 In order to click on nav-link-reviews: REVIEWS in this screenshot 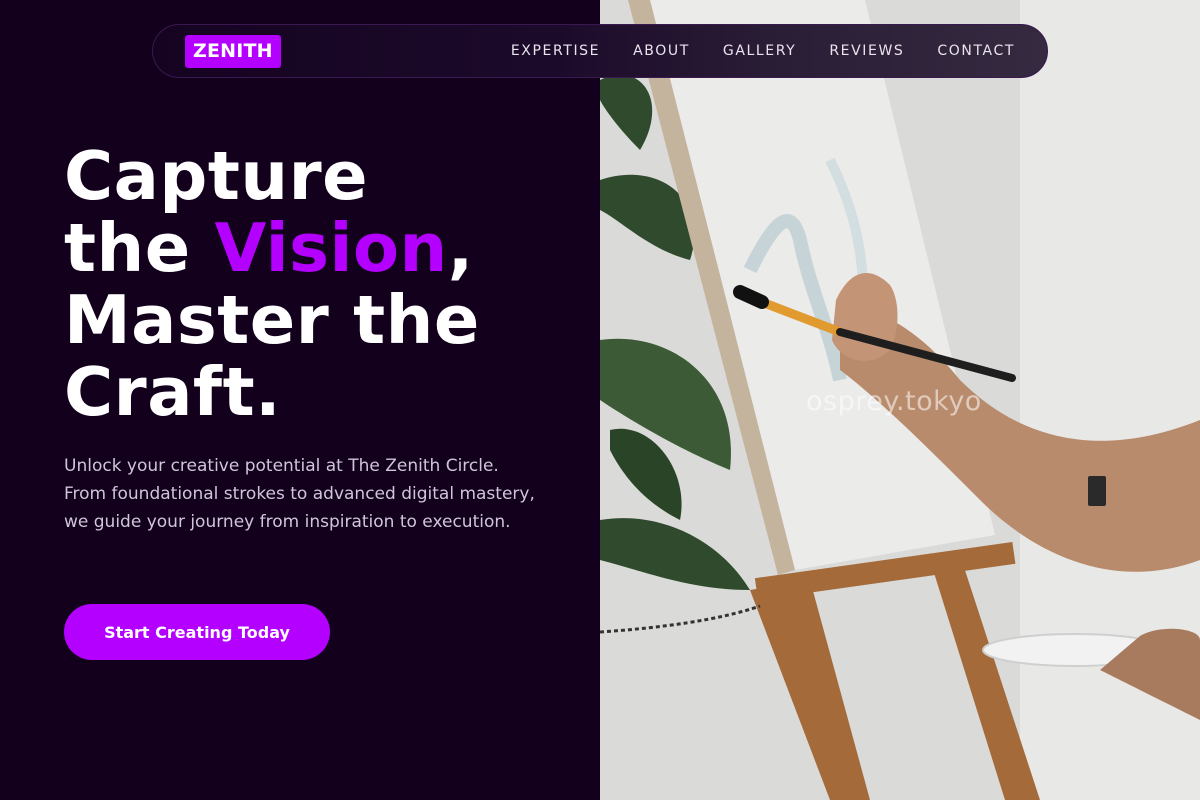, I will do `click(866, 51)`.